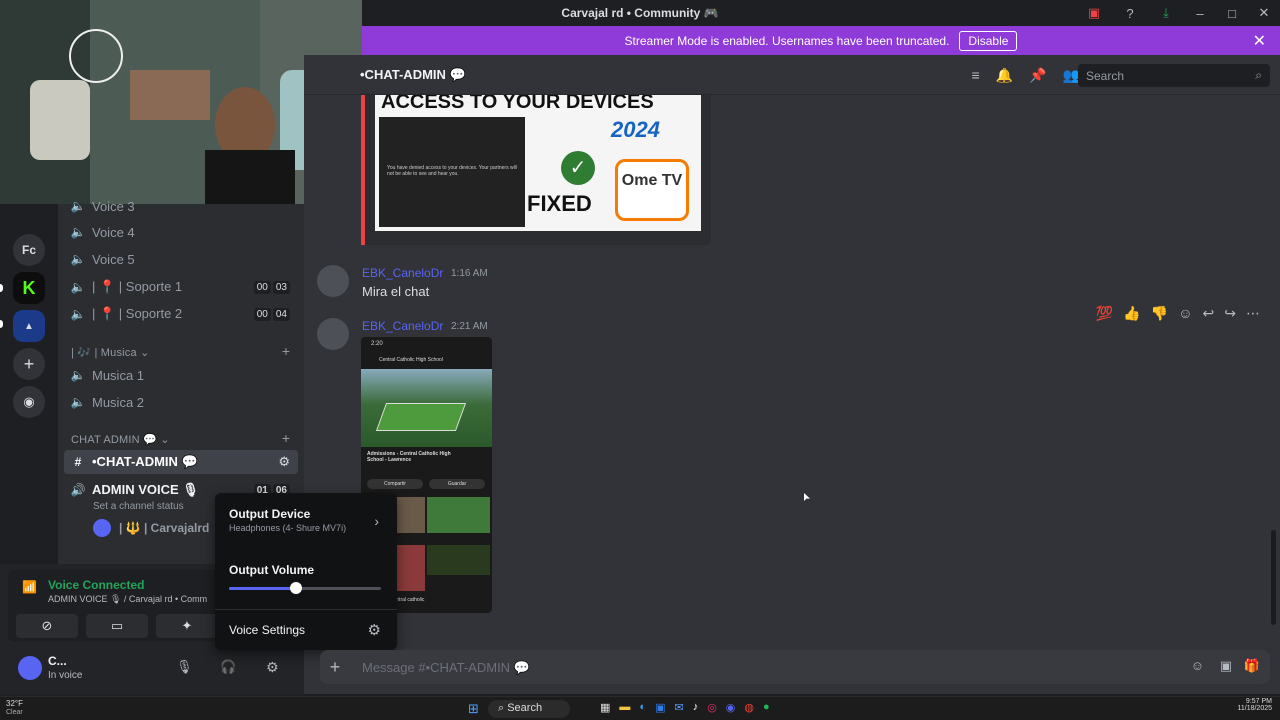 Image resolution: width=1280 pixels, height=720 pixels. What do you see at coordinates (1037, 75) in the screenshot?
I see `pin-icon: 📌` at bounding box center [1037, 75].